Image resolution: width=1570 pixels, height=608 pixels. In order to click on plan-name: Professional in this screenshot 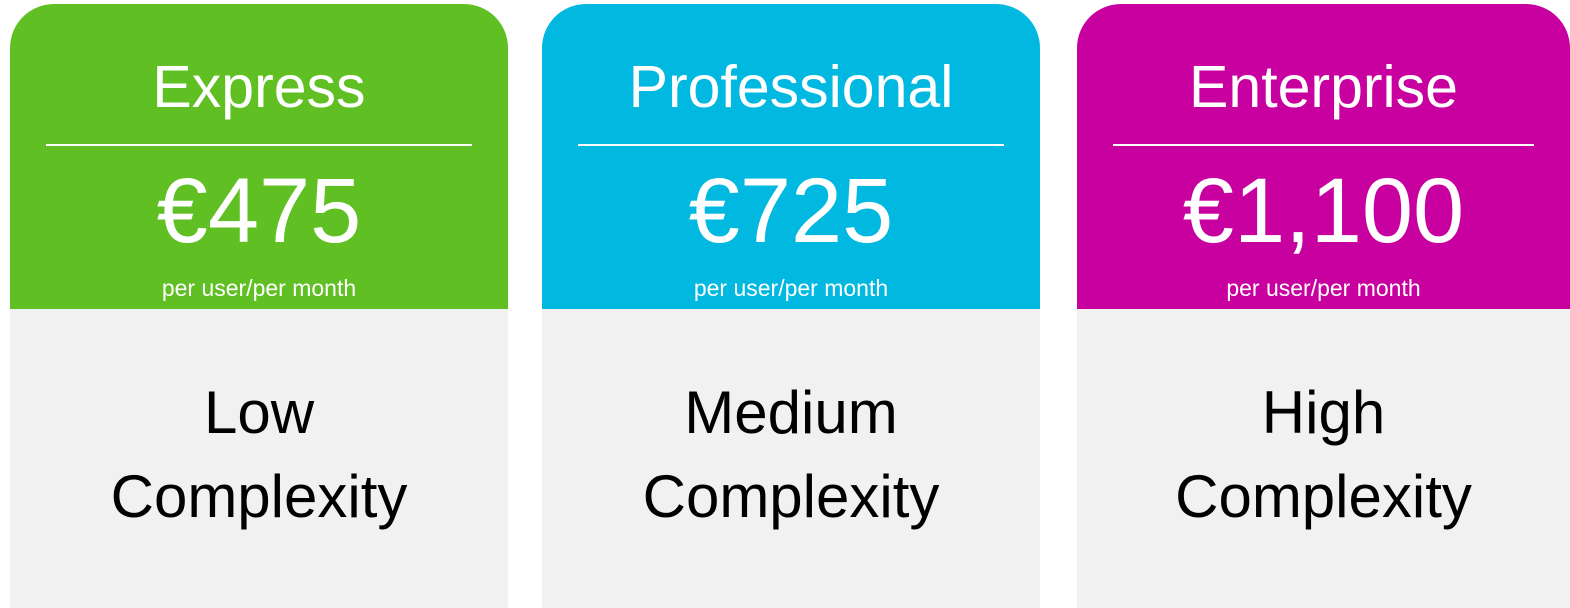, I will do `click(791, 87)`.